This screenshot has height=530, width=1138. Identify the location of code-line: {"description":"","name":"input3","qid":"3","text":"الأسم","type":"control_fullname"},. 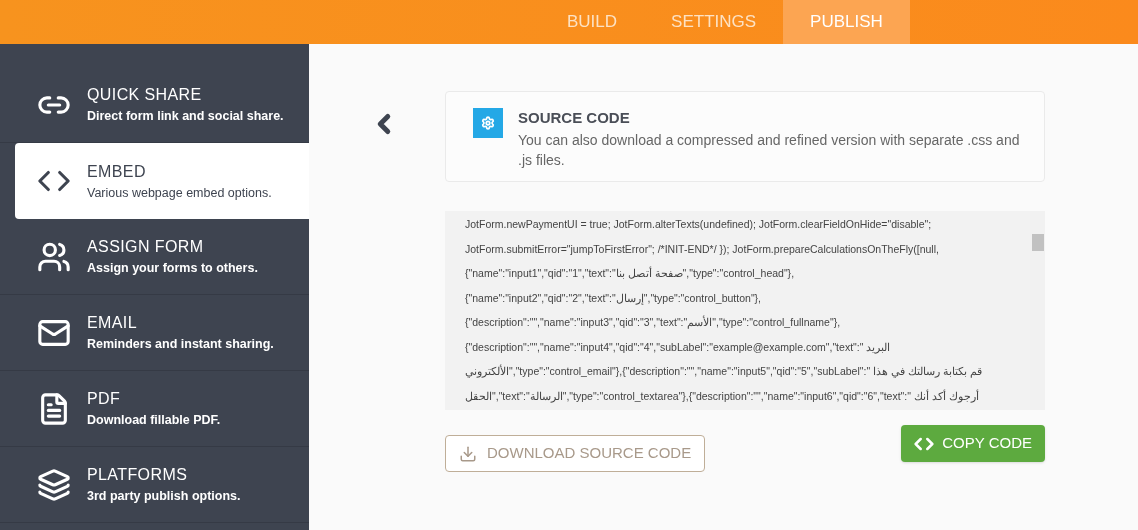
(653, 322).